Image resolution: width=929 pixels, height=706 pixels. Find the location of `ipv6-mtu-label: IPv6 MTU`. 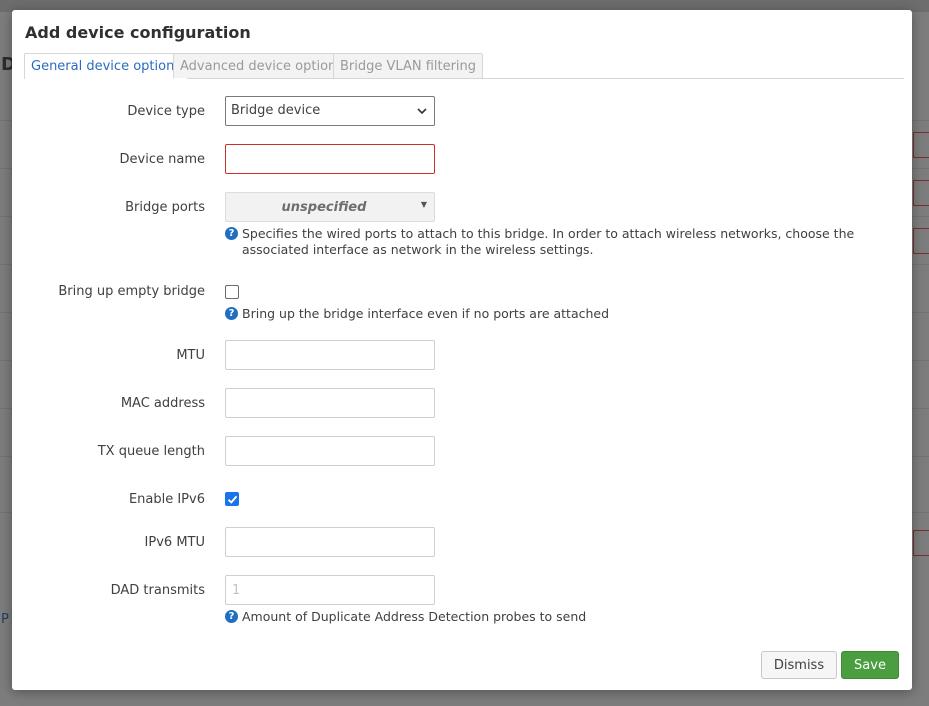

ipv6-mtu-label: IPv6 MTU is located at coordinates (174, 542).